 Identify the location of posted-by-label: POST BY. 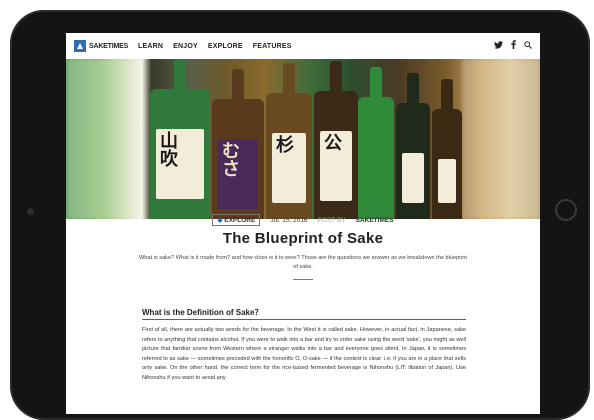
(331, 220).